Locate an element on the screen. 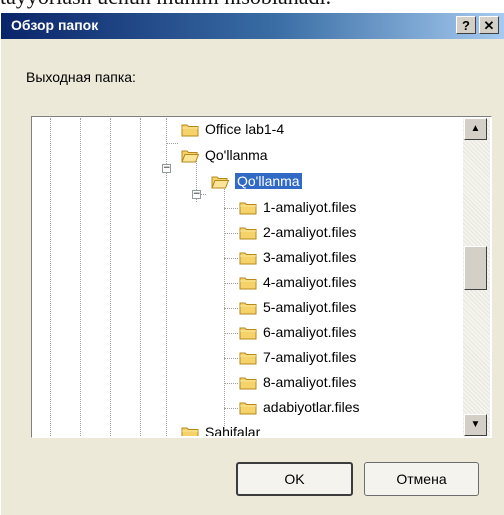  output-folder-label: Выходная папка: is located at coordinates (81, 77).